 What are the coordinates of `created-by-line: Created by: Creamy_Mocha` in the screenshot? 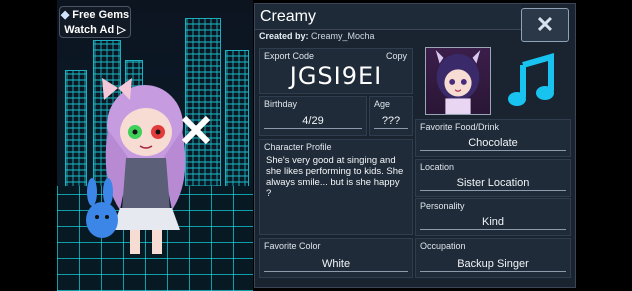 It's located at (317, 36).